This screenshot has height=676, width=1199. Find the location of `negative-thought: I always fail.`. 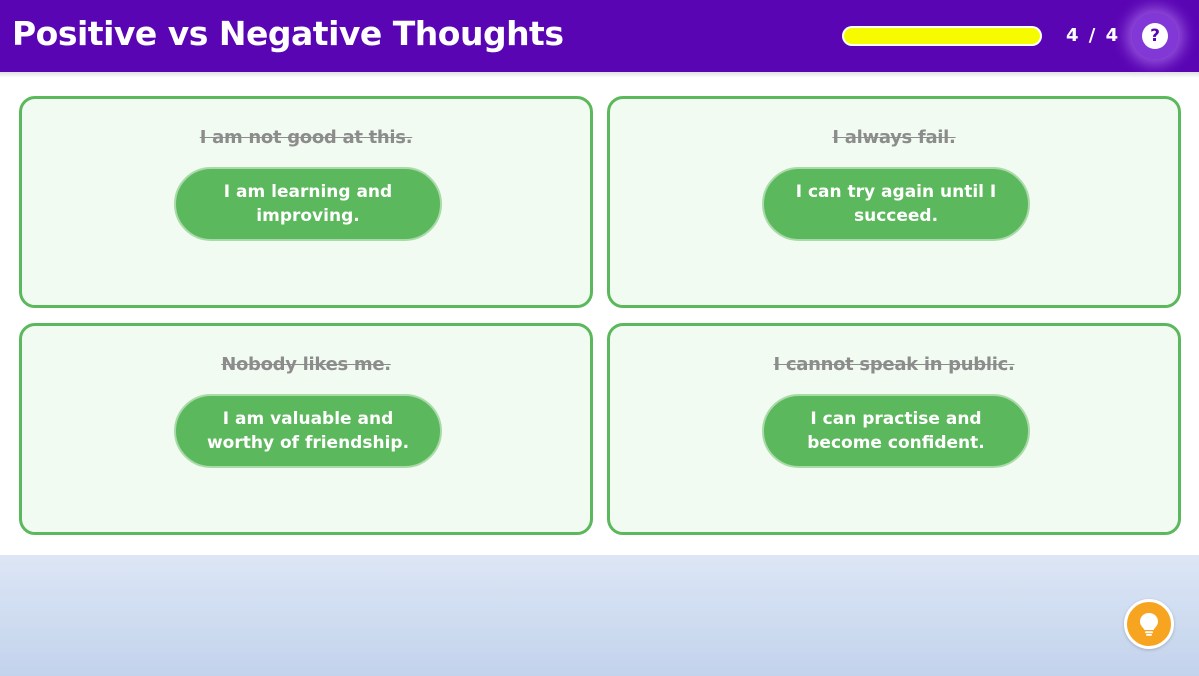

negative-thought: I always fail. is located at coordinates (894, 137).